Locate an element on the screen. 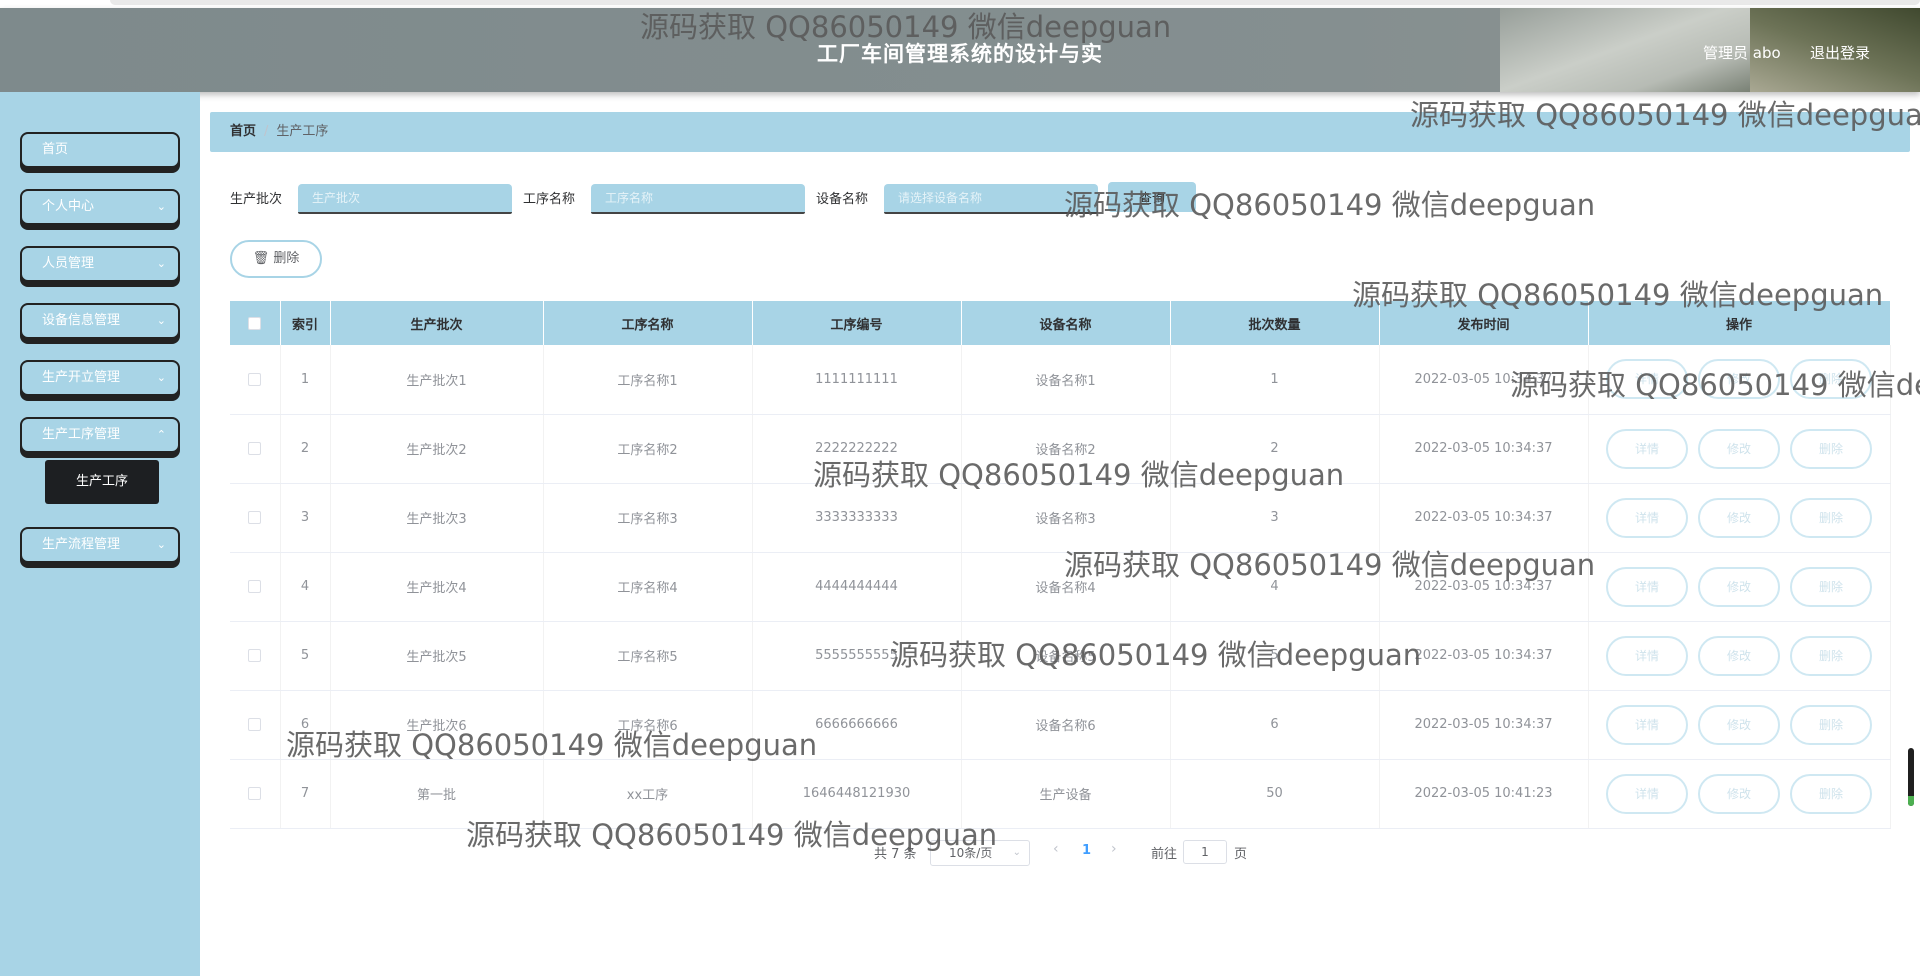  sidebar-item-label: 生产工序管理 is located at coordinates (81, 434).